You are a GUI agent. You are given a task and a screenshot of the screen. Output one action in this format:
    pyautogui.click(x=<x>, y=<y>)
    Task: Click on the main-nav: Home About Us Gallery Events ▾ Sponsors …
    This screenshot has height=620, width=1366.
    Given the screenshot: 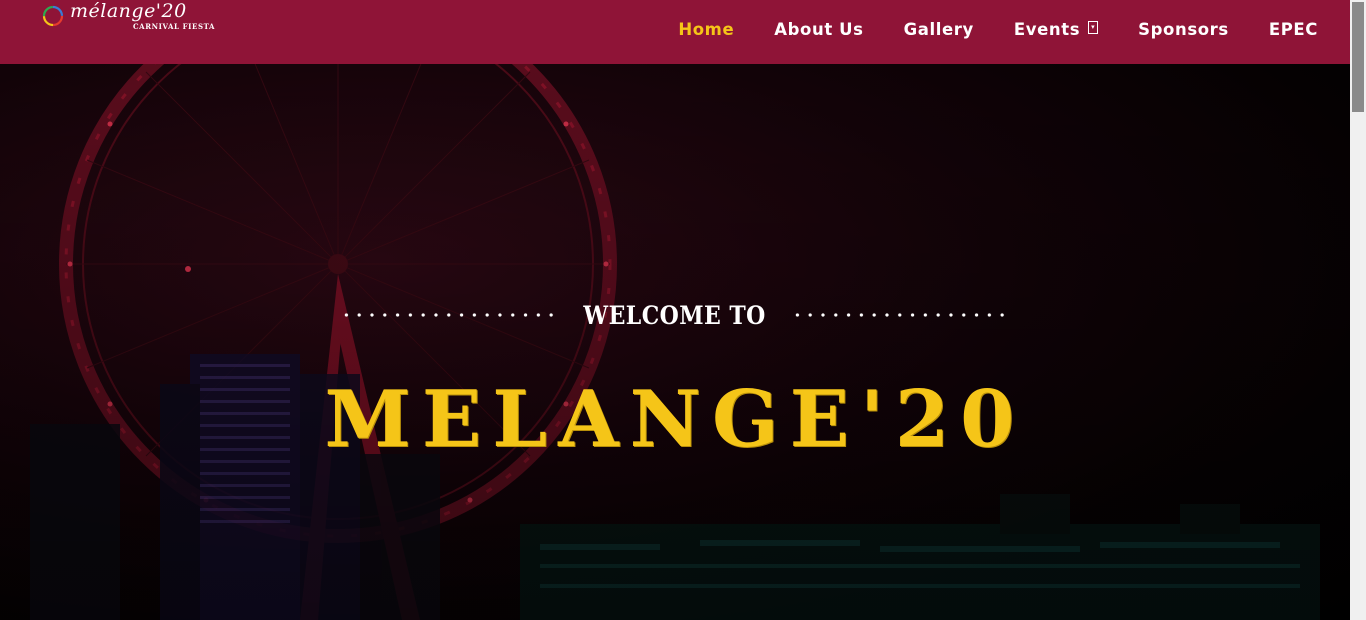 What is the action you would take?
    pyautogui.click(x=978, y=29)
    